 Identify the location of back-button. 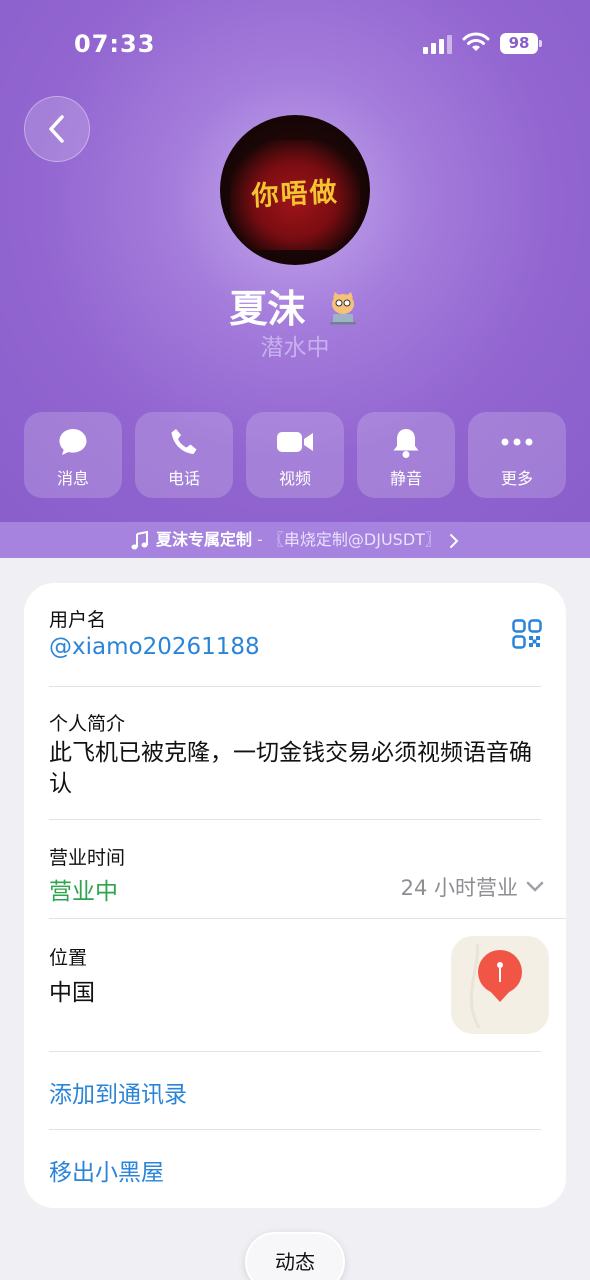
(57, 129).